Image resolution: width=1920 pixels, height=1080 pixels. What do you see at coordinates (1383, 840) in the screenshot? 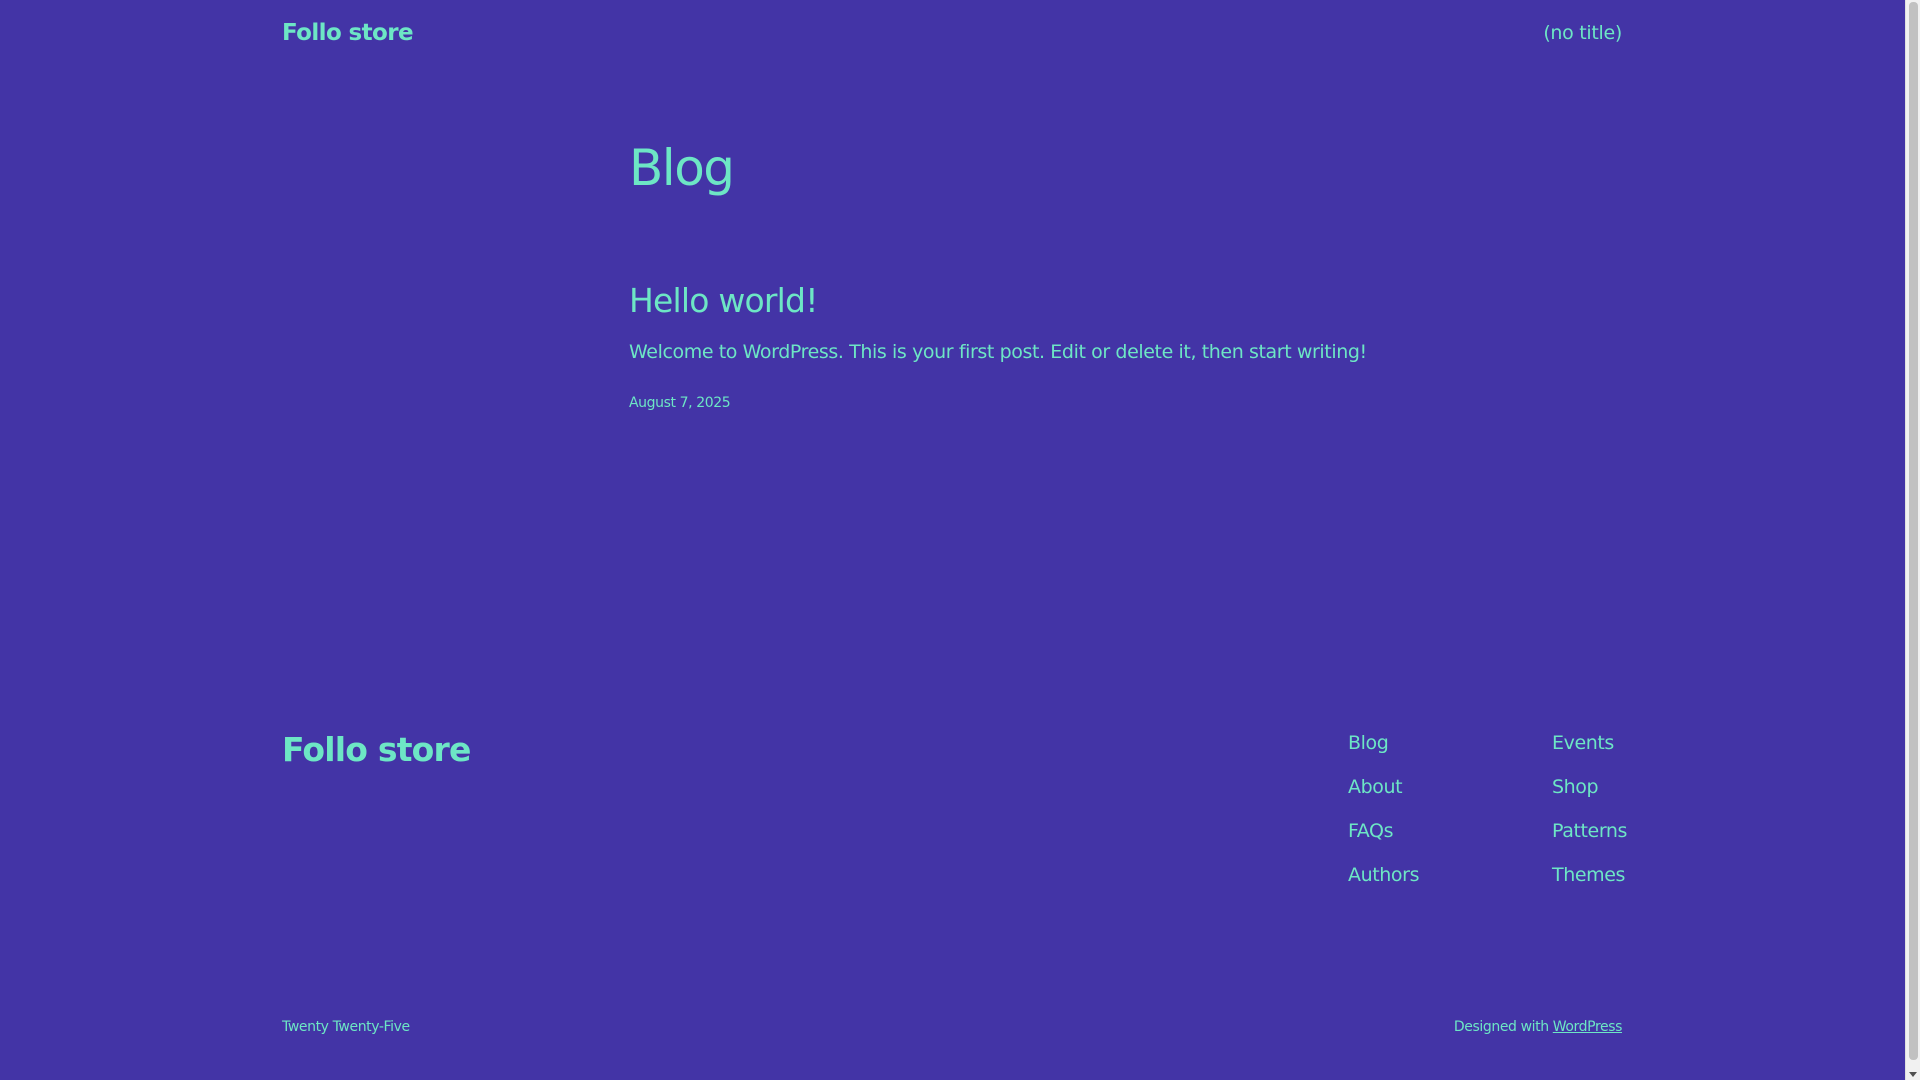
I see `footer-link-faqs: FAQs` at bounding box center [1383, 840].